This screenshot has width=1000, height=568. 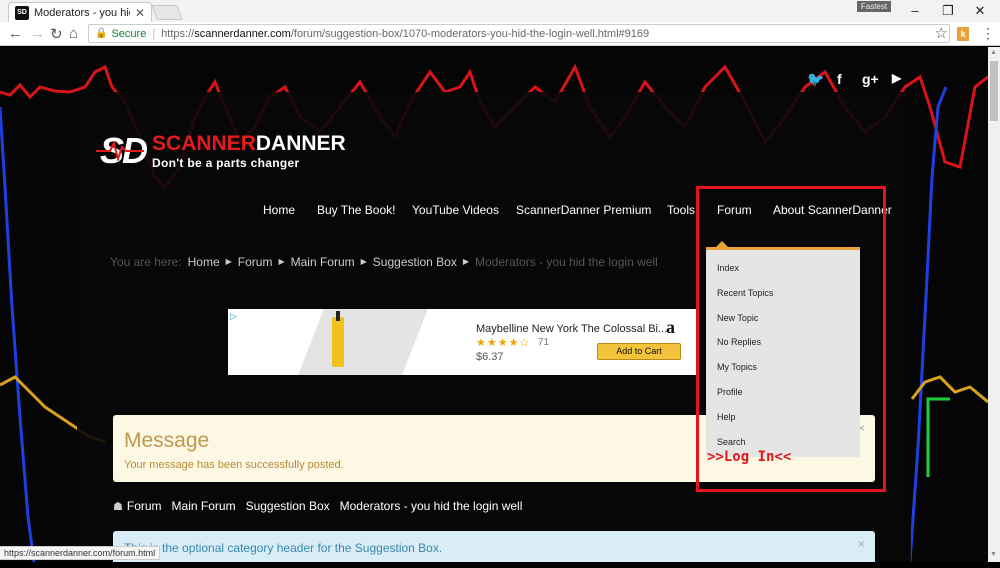 I want to click on close-window-icon: ✕, so click(x=980, y=11).